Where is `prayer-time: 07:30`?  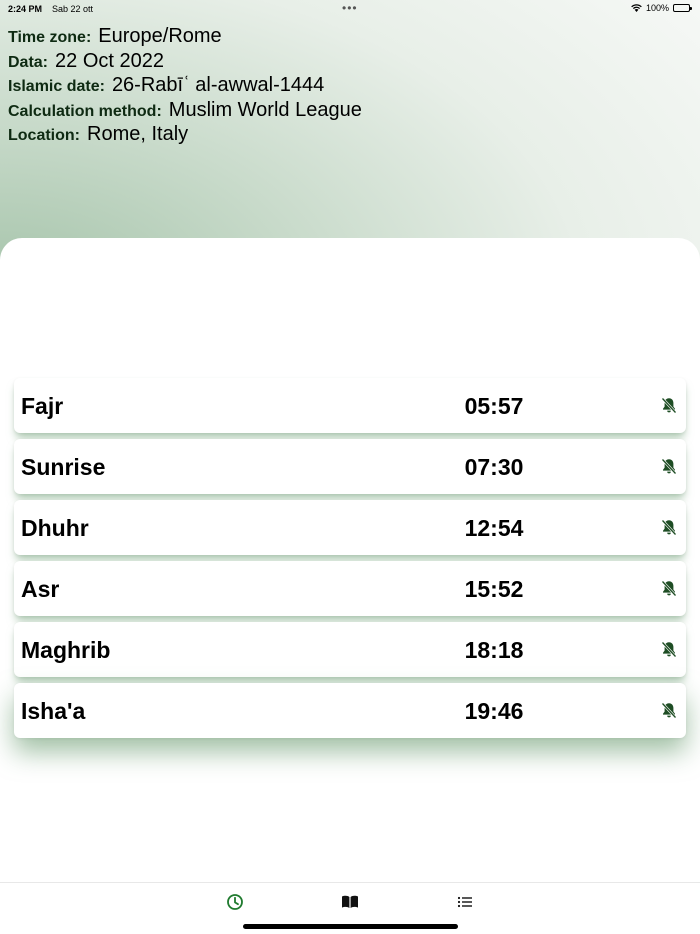
prayer-time: 07:30 is located at coordinates (494, 467).